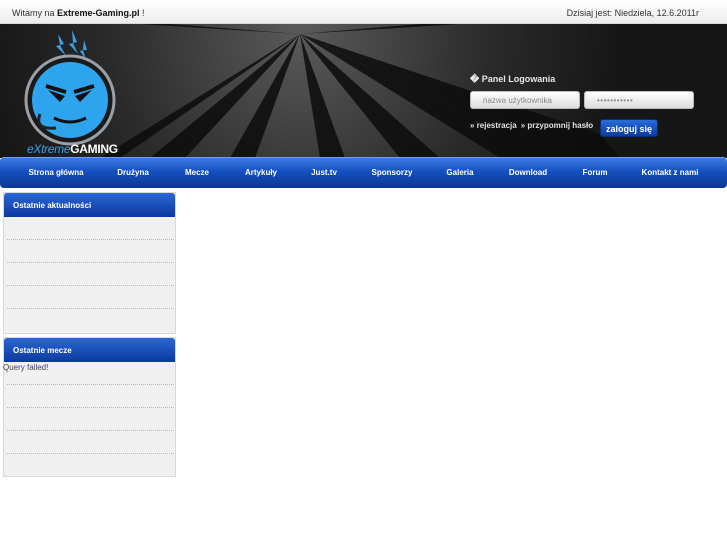 The width and height of the screenshot is (727, 545). What do you see at coordinates (493, 125) in the screenshot?
I see `register-link: » rejestracja` at bounding box center [493, 125].